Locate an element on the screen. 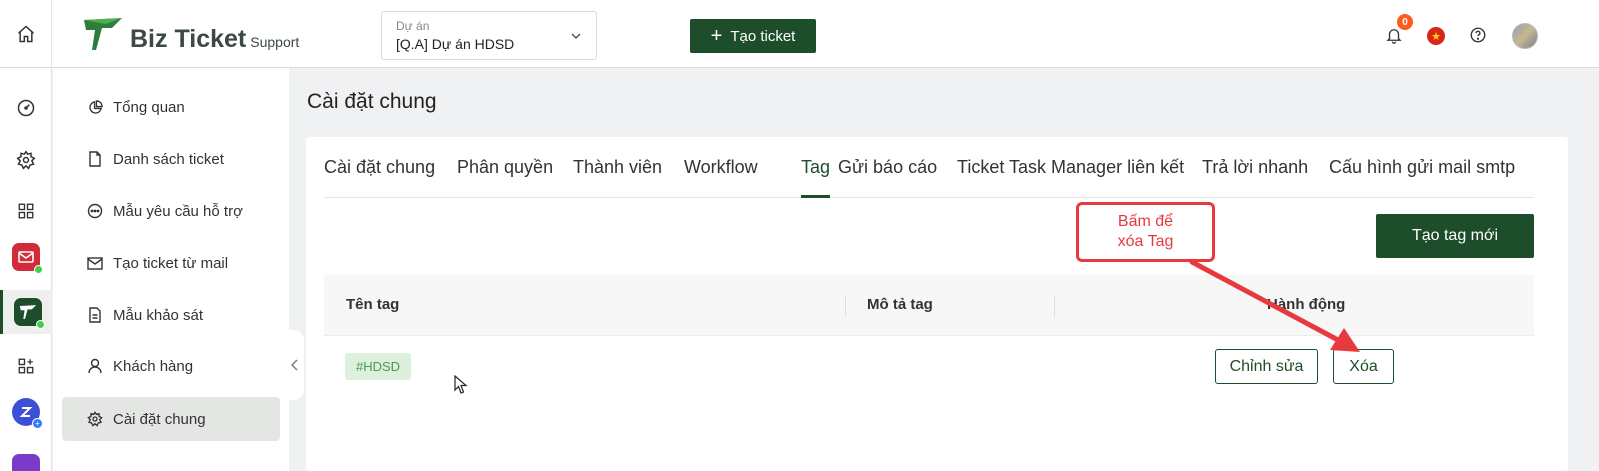 The height and width of the screenshot is (471, 1599). tab-send-report: Gửi báo cáo is located at coordinates (887, 167).